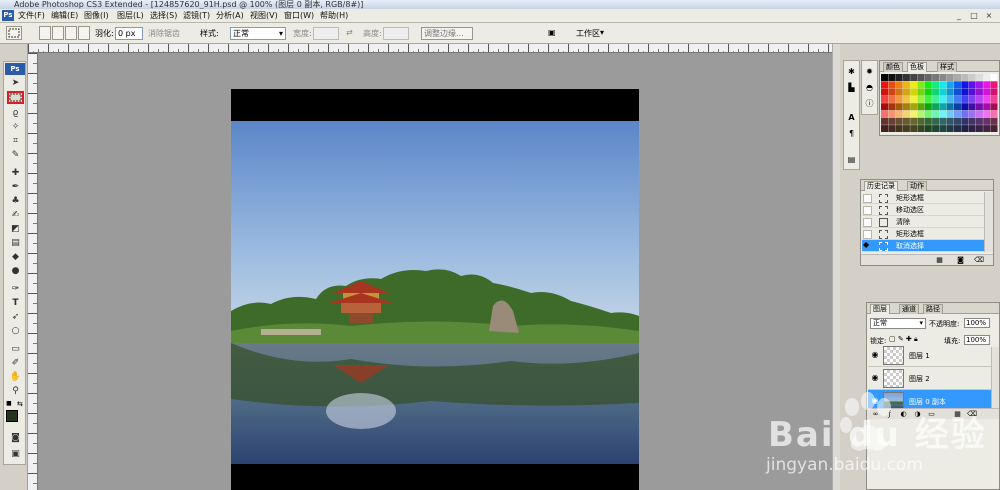  I want to click on menu-select: 选择(S), so click(163, 15).